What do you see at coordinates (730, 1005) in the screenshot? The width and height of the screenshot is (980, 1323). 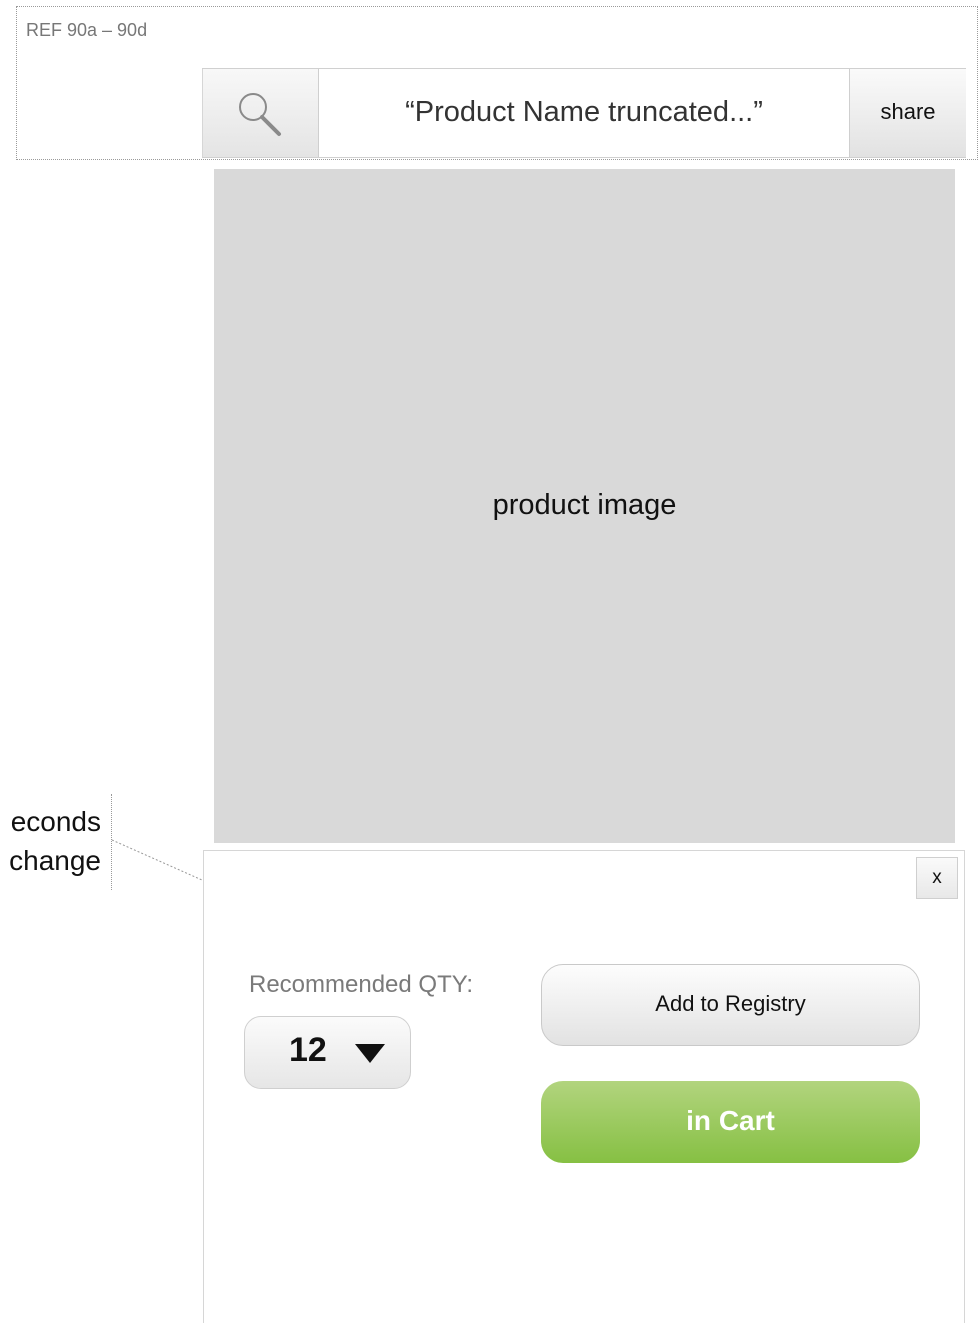 I see `add-to-registry-button: Add to Registry` at bounding box center [730, 1005].